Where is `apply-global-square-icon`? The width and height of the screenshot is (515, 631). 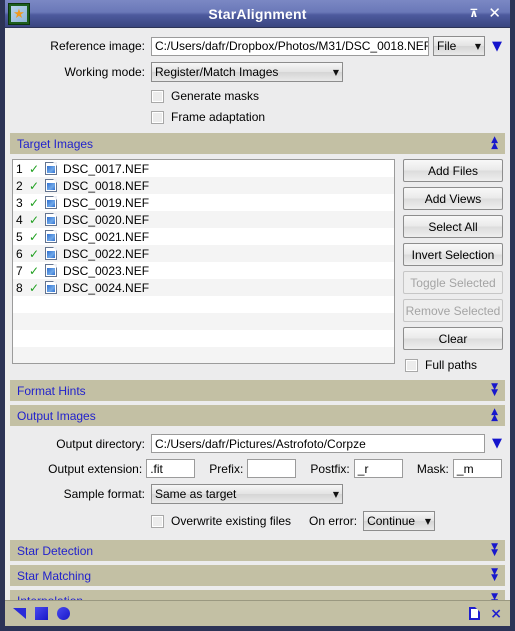
apply-global-square-icon is located at coordinates (41, 613).